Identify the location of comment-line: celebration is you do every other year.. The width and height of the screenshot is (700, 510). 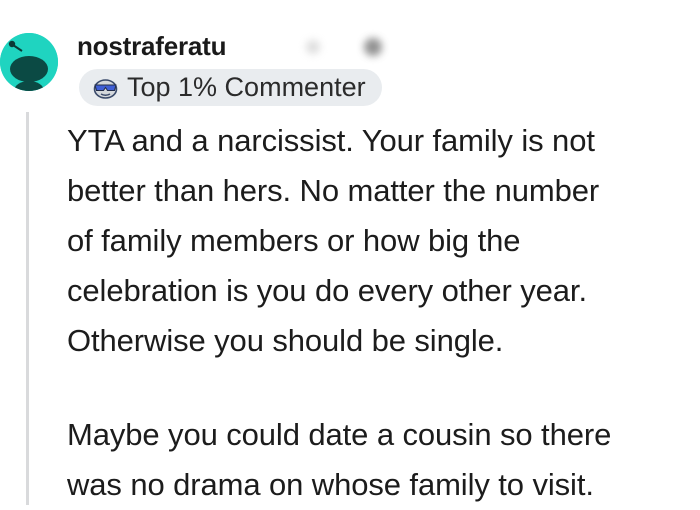
(327, 290).